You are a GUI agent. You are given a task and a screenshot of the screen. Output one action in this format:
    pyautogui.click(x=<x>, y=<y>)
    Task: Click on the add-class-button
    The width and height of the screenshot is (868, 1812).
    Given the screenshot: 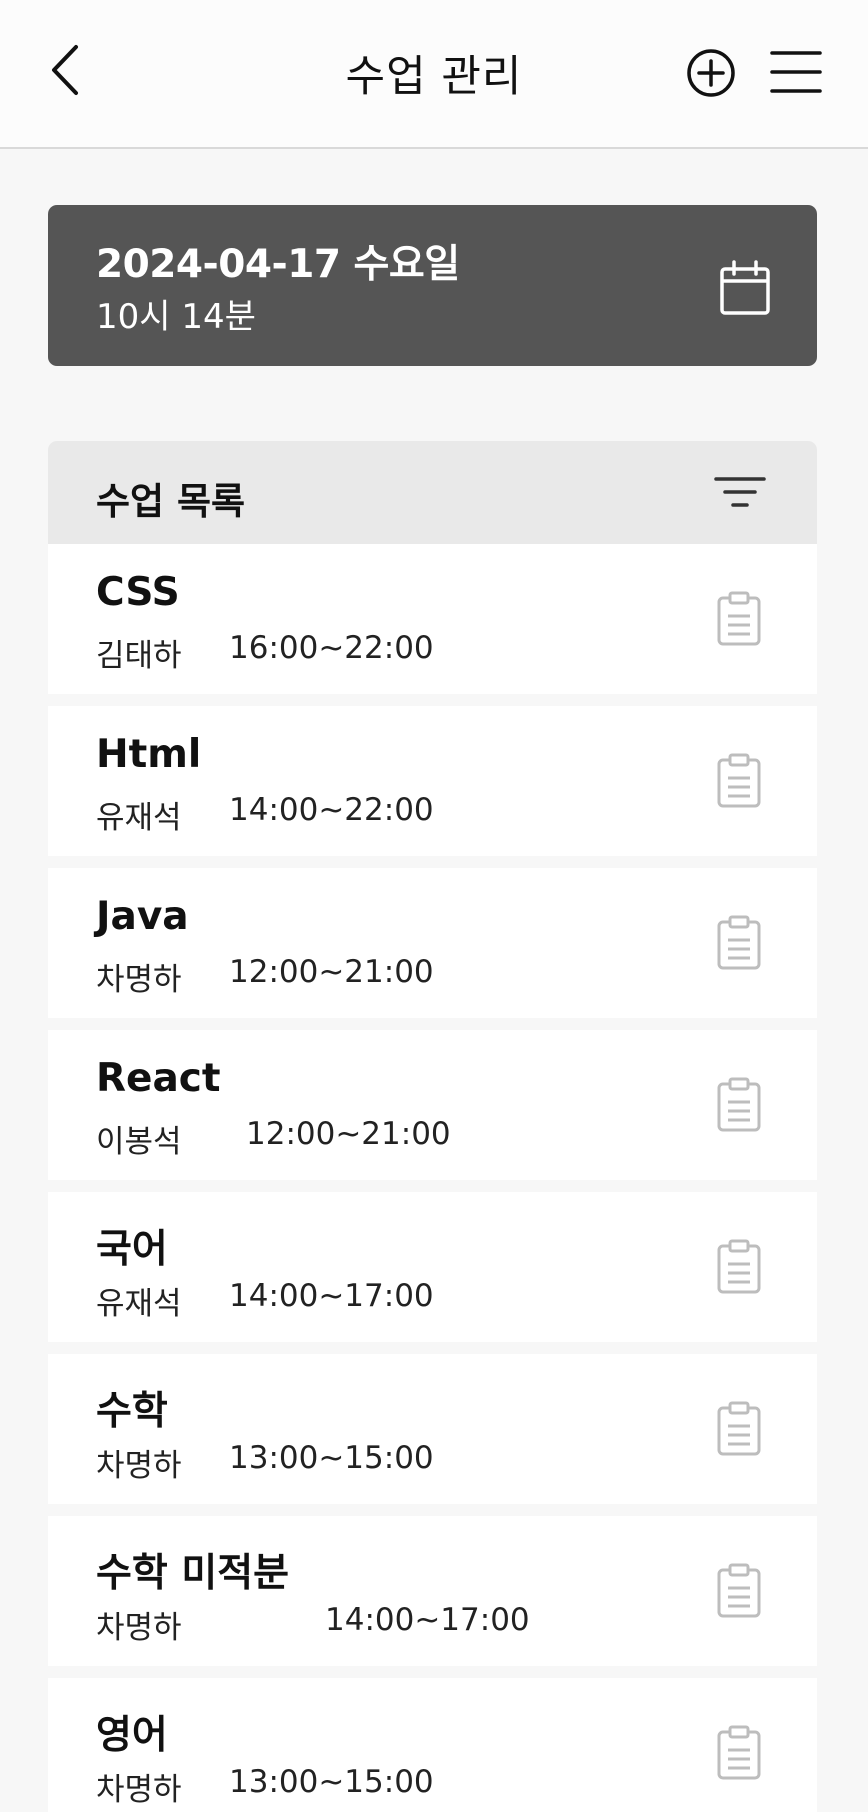 What is the action you would take?
    pyautogui.click(x=711, y=73)
    